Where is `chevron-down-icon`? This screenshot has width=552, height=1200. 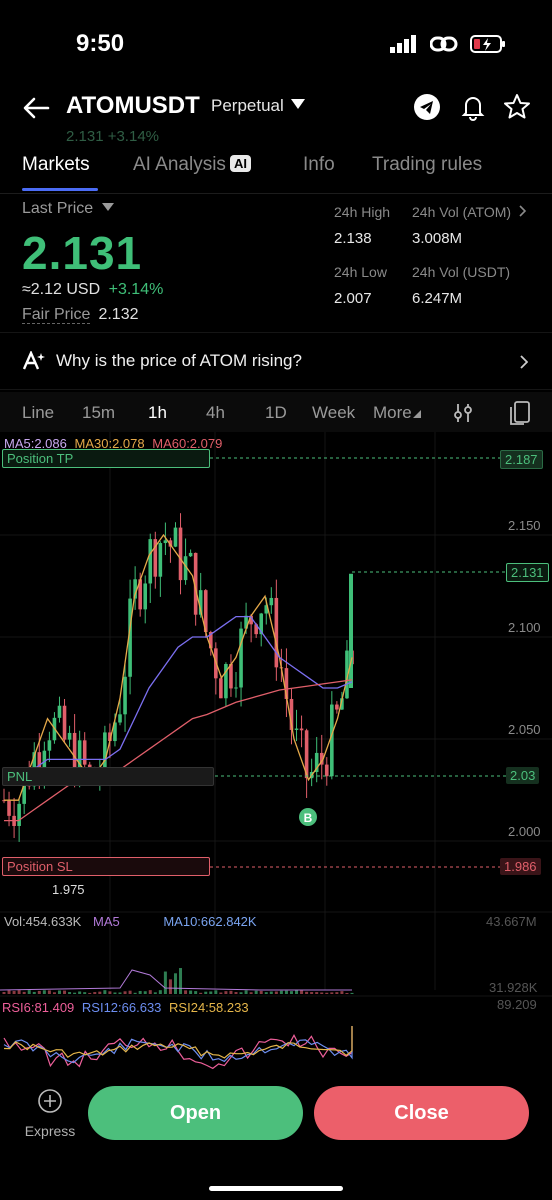
chevron-down-icon is located at coordinates (298, 104).